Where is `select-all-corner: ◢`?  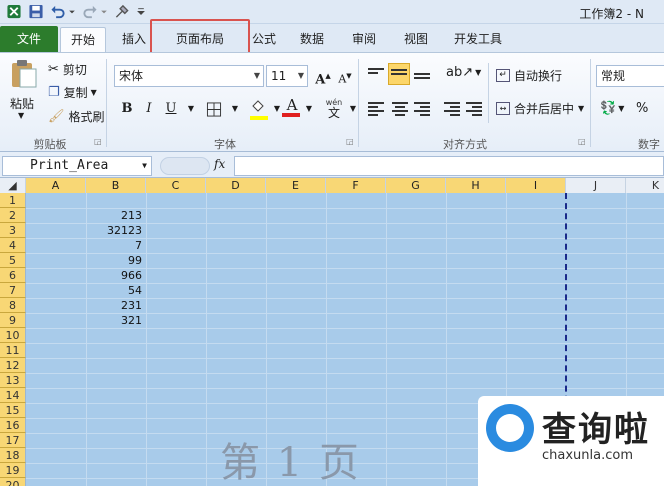
select-all-corner: ◢ is located at coordinates (13, 185).